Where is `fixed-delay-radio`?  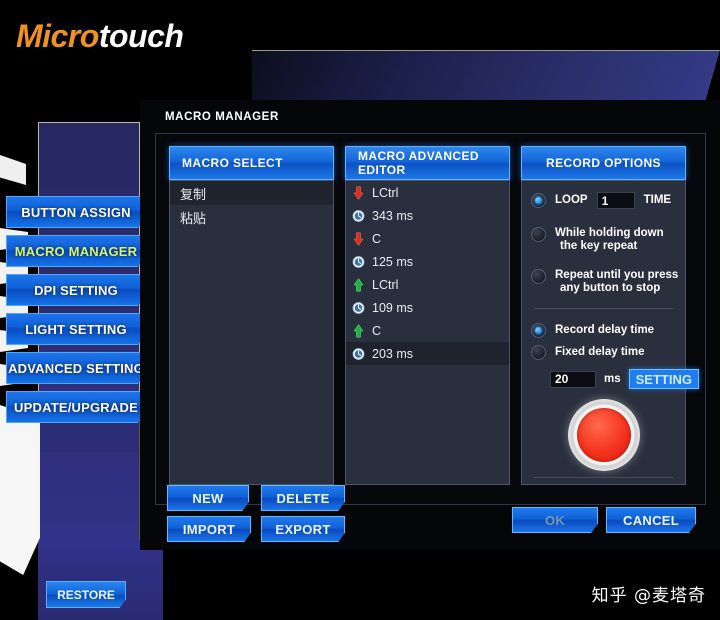 fixed-delay-radio is located at coordinates (538, 352).